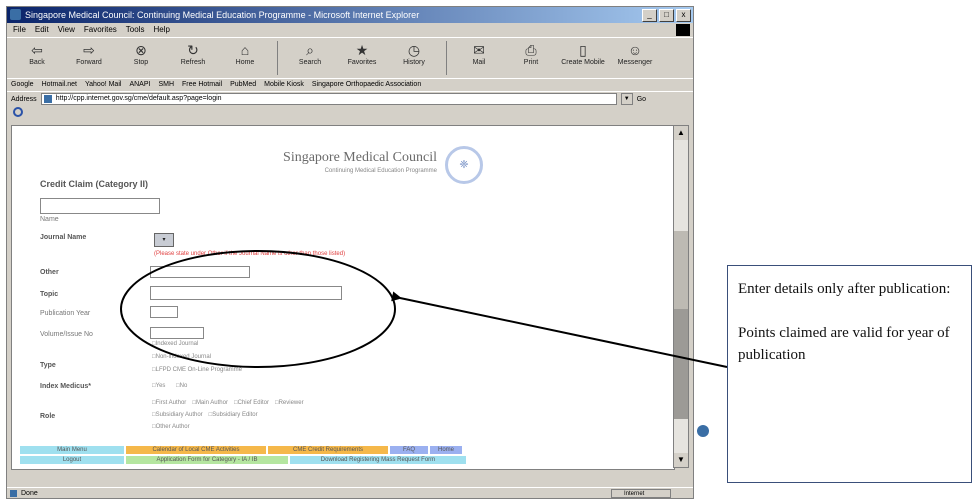 The height and width of the screenshot is (499, 978). I want to click on callout-line-1: Enter details only after publication:, so click(844, 289).